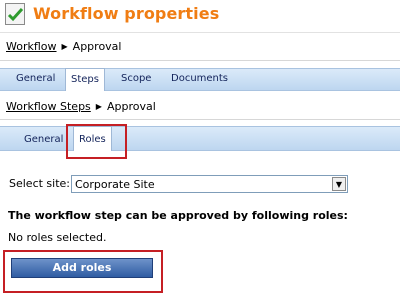 The width and height of the screenshot is (400, 307). I want to click on breadcrumb-workflow: Workflow ▶ Approval, so click(63, 46).